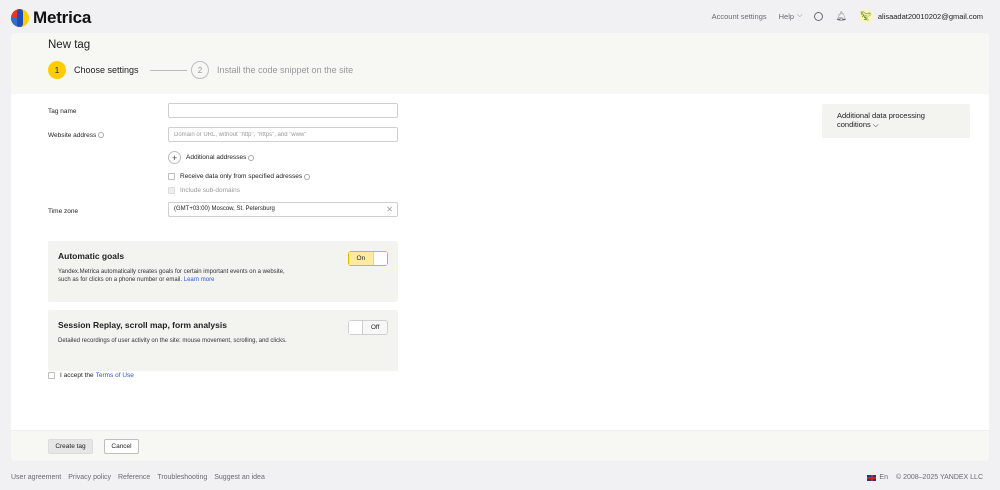 This screenshot has height=490, width=1000. Describe the element at coordinates (224, 209) in the screenshot. I see `timezone-value: (GMT+03:00) Moscow, St. Petersburg` at that location.